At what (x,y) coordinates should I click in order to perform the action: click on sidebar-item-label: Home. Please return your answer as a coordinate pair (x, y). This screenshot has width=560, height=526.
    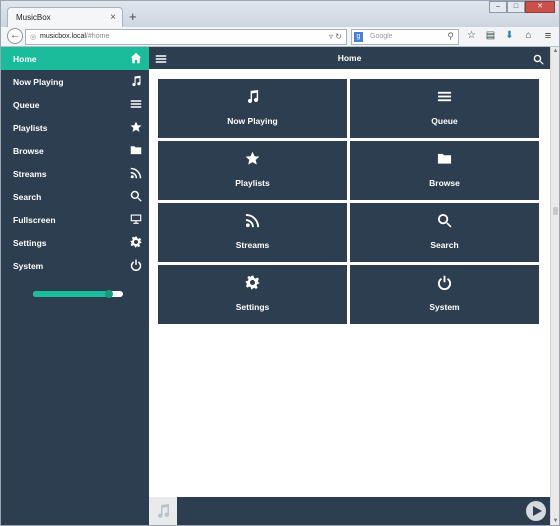
    Looking at the image, I should click on (25, 59).